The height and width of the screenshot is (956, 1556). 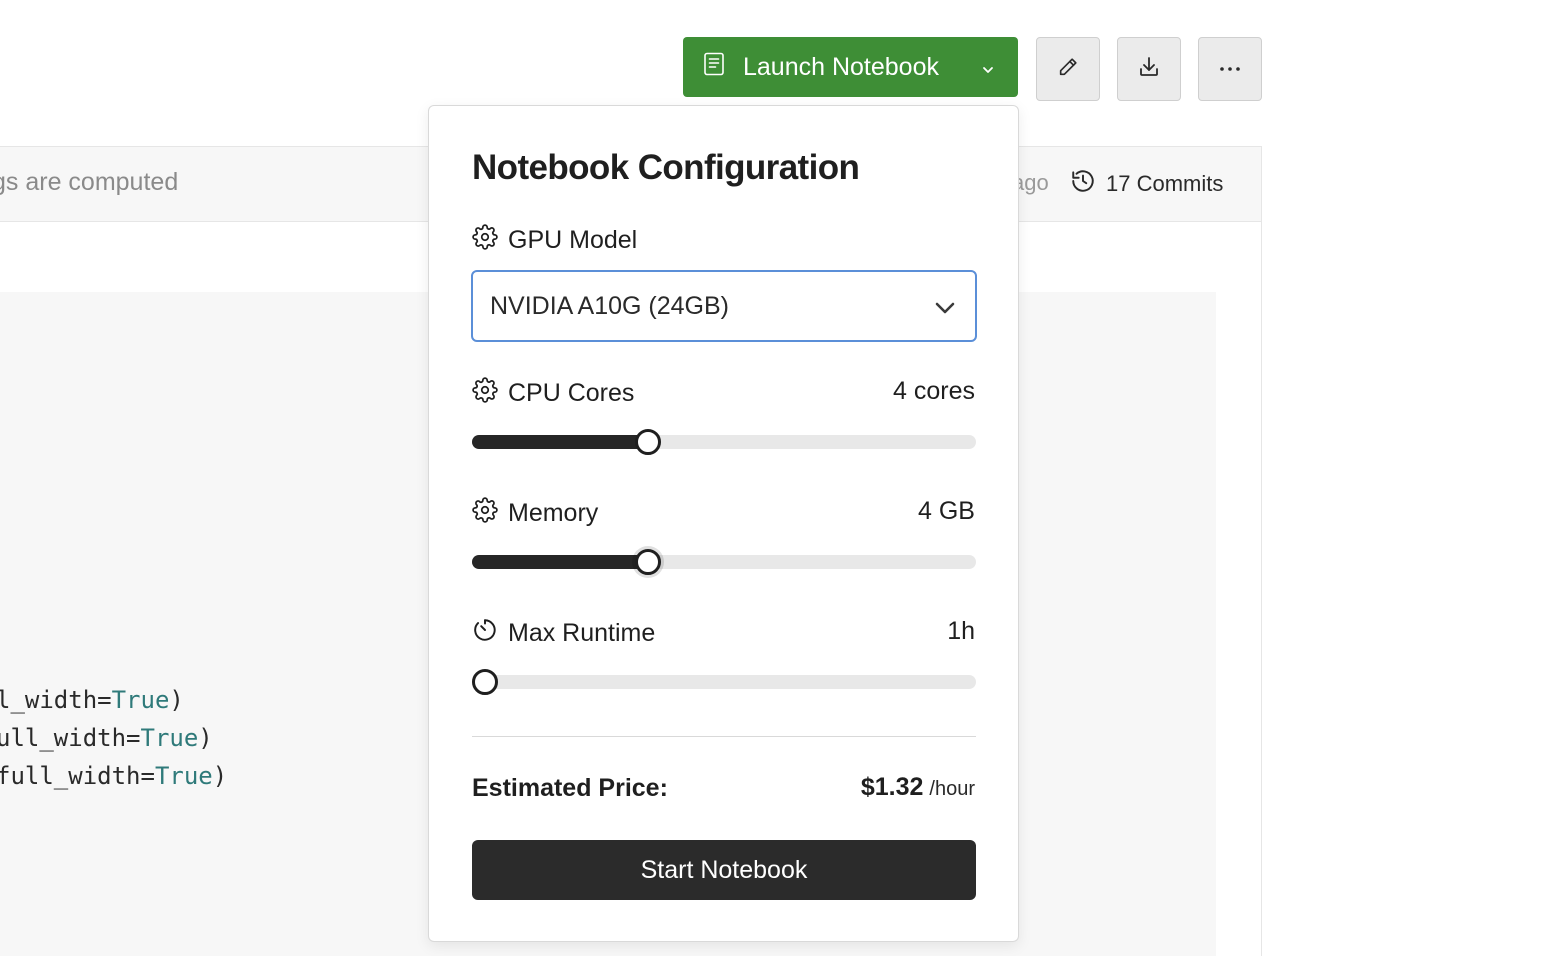 What do you see at coordinates (609, 305) in the screenshot?
I see `gpu-model-selected-value: NVIDIA A10G (24GB)` at bounding box center [609, 305].